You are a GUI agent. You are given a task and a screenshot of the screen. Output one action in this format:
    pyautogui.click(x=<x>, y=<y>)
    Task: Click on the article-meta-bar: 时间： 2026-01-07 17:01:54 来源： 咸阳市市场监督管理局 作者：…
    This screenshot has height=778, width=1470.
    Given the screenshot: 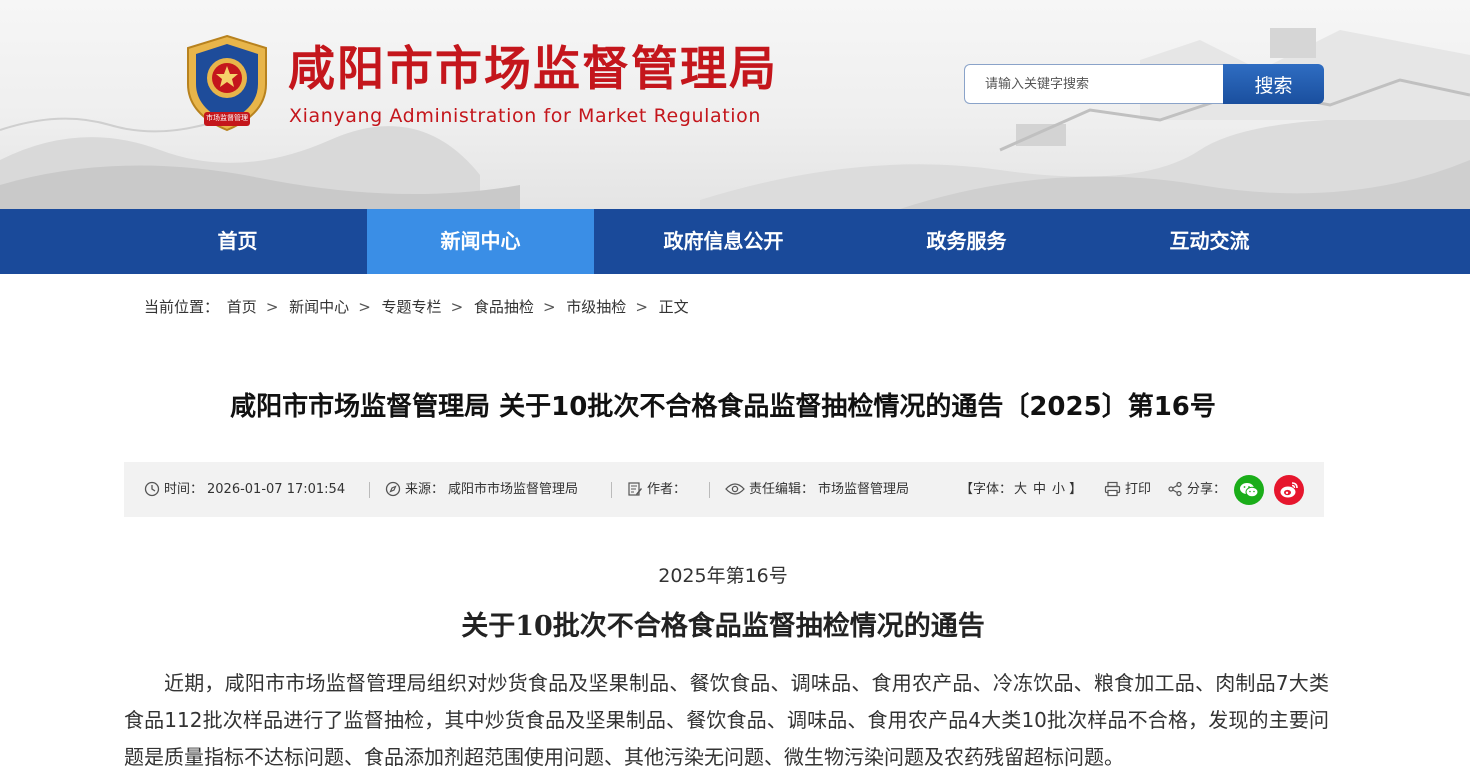 What is the action you would take?
    pyautogui.click(x=724, y=489)
    